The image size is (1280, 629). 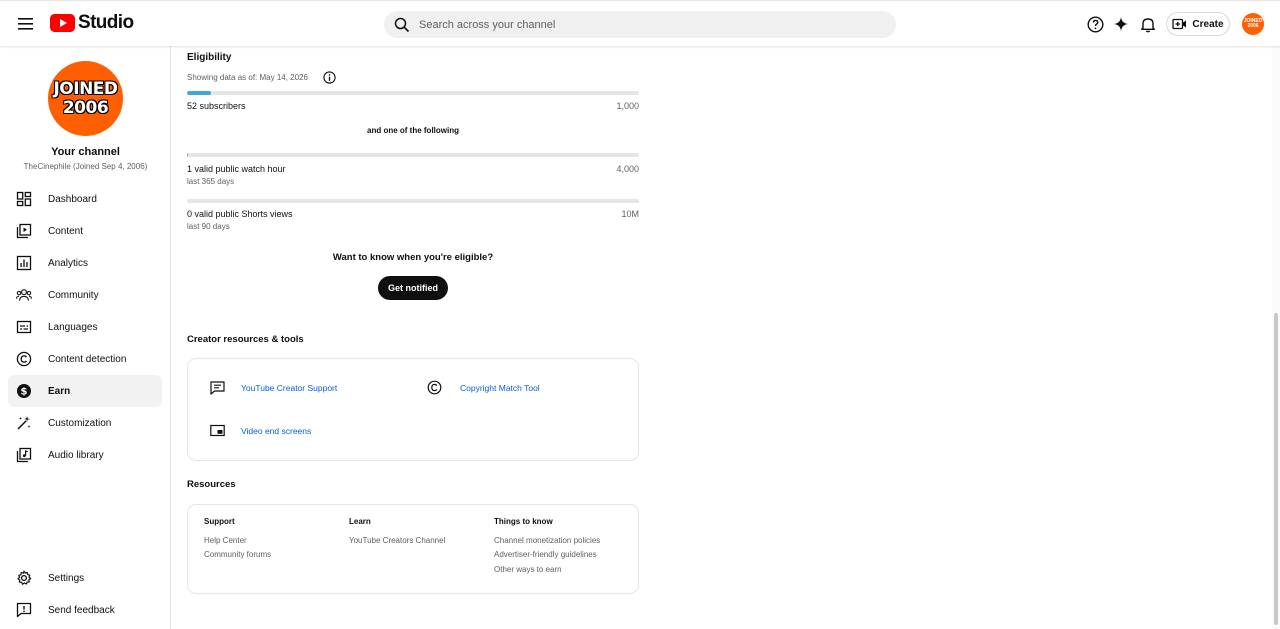 I want to click on shorts-views-period: last 90 days, so click(x=208, y=226).